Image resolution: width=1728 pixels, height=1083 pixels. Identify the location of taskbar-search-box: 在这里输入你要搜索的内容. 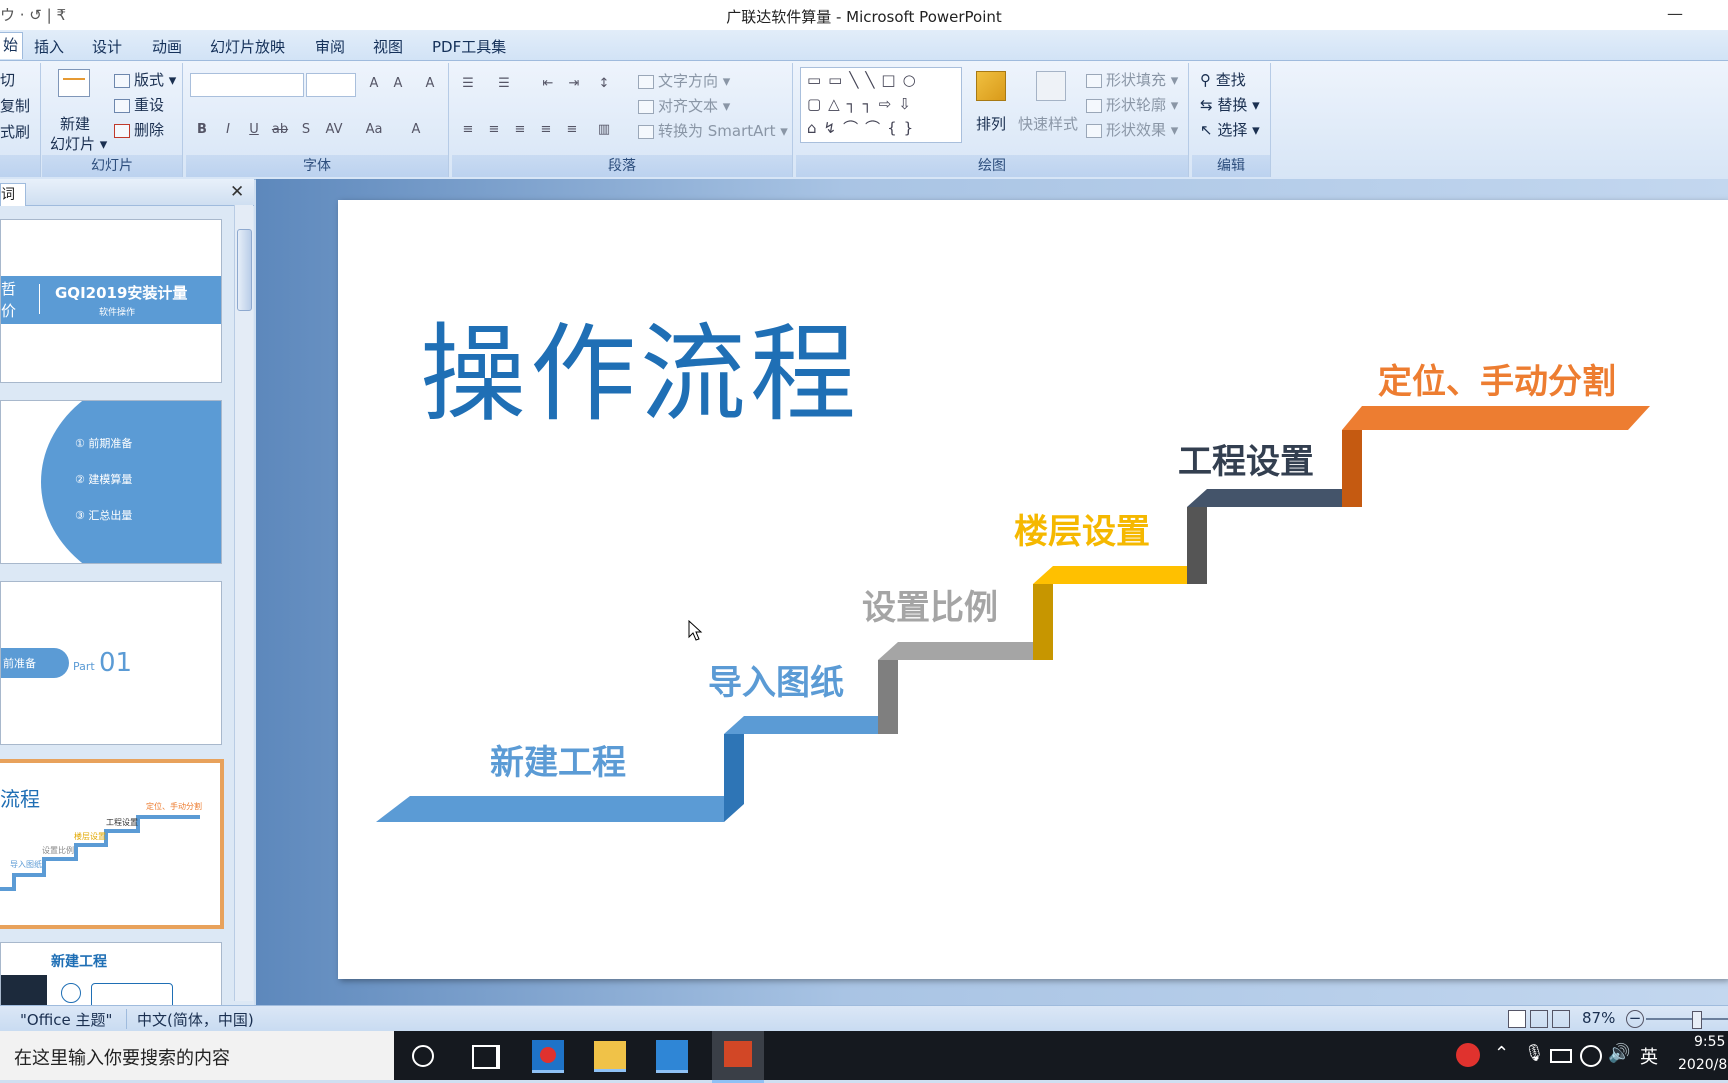
(197, 1055).